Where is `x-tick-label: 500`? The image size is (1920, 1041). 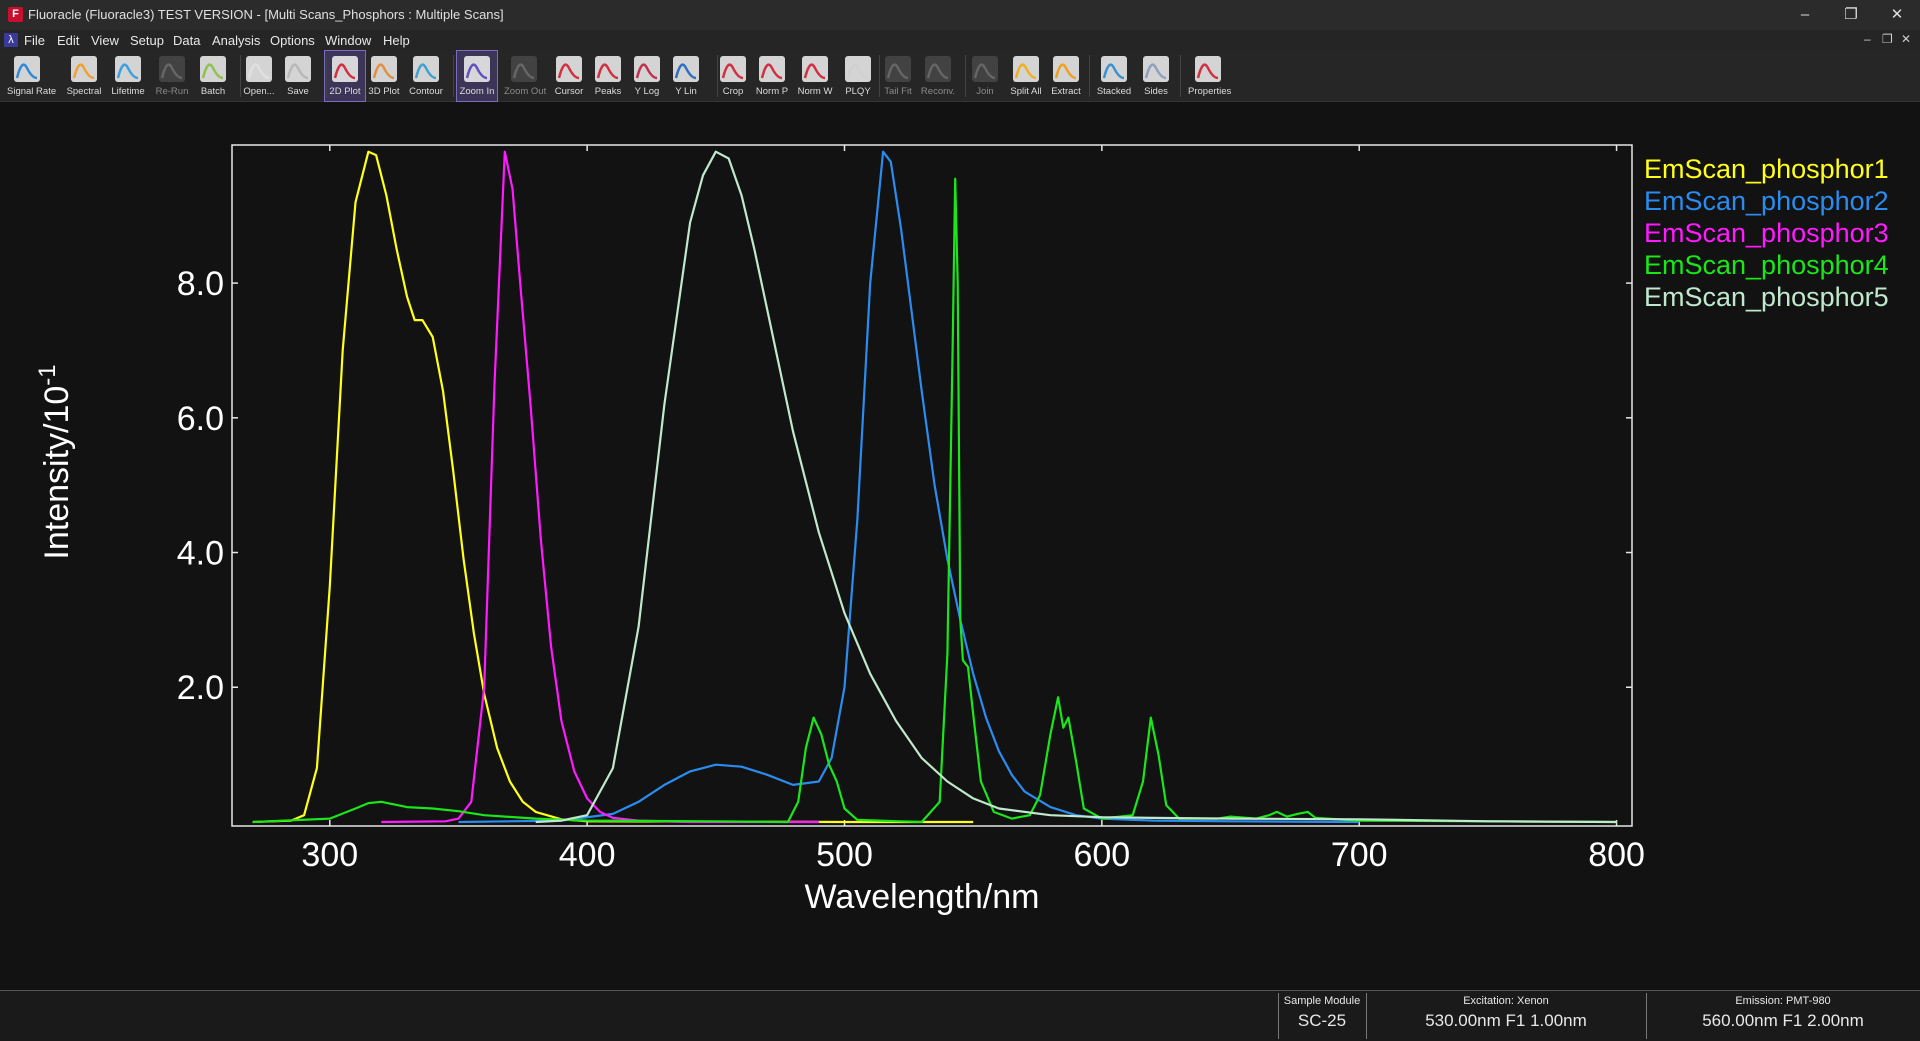
x-tick-label: 500 is located at coordinates (844, 855).